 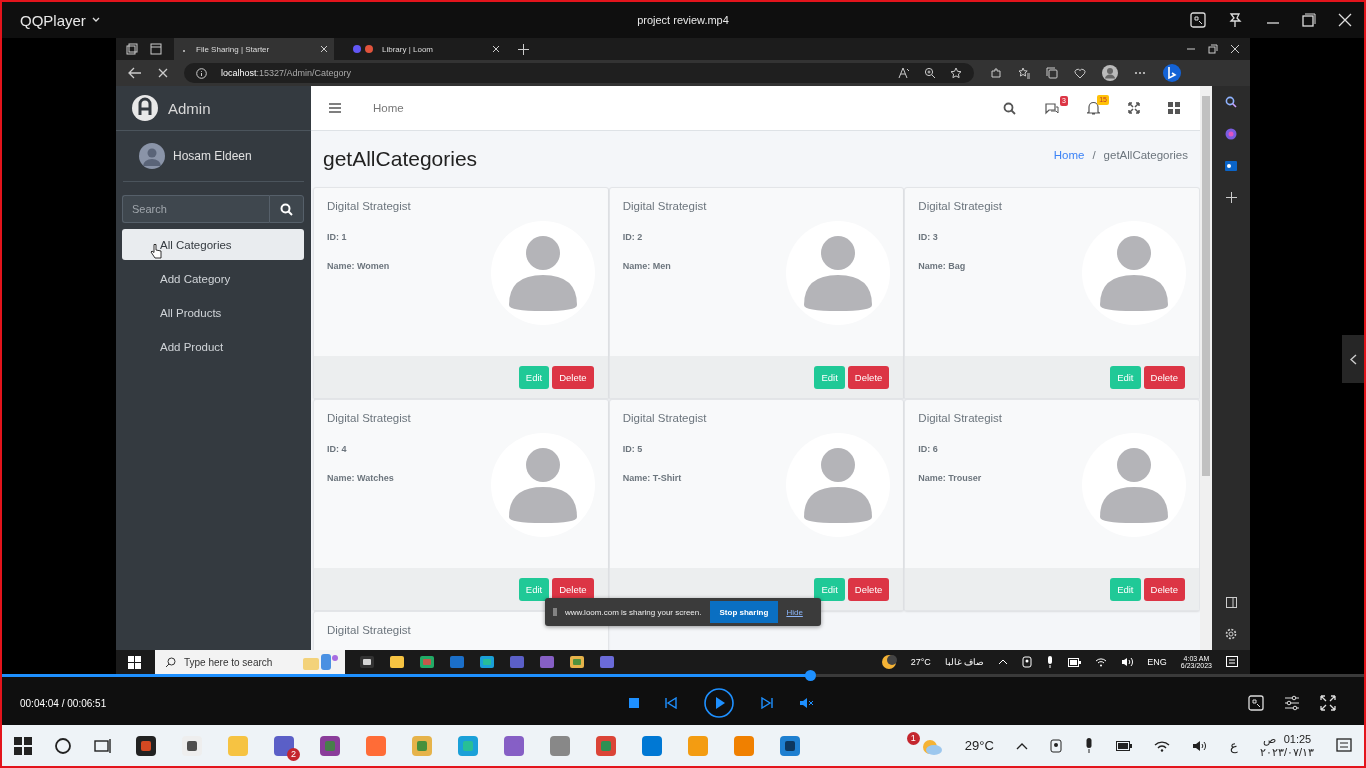 What do you see at coordinates (920, 662) in the screenshot?
I see `temperature: 27°C` at bounding box center [920, 662].